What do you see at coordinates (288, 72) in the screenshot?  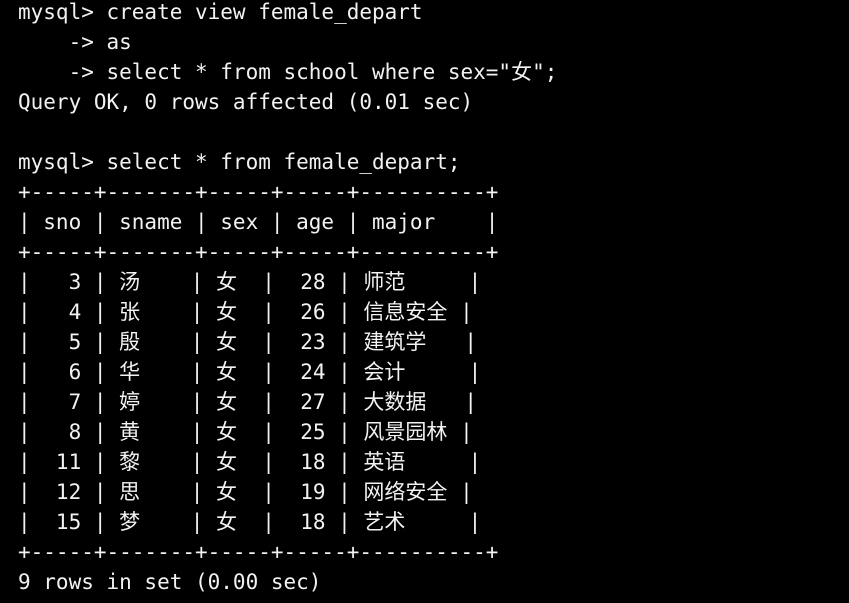 I see `terminal-line-select-school: -> select * from school where sex="女";` at bounding box center [288, 72].